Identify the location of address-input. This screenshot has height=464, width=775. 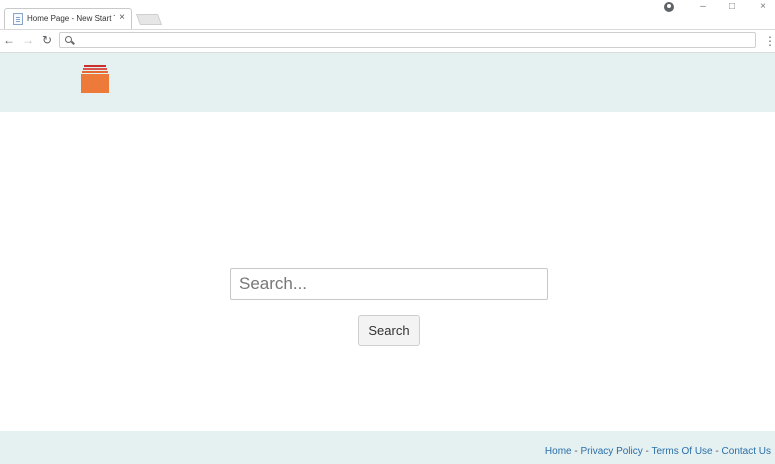
(413, 40).